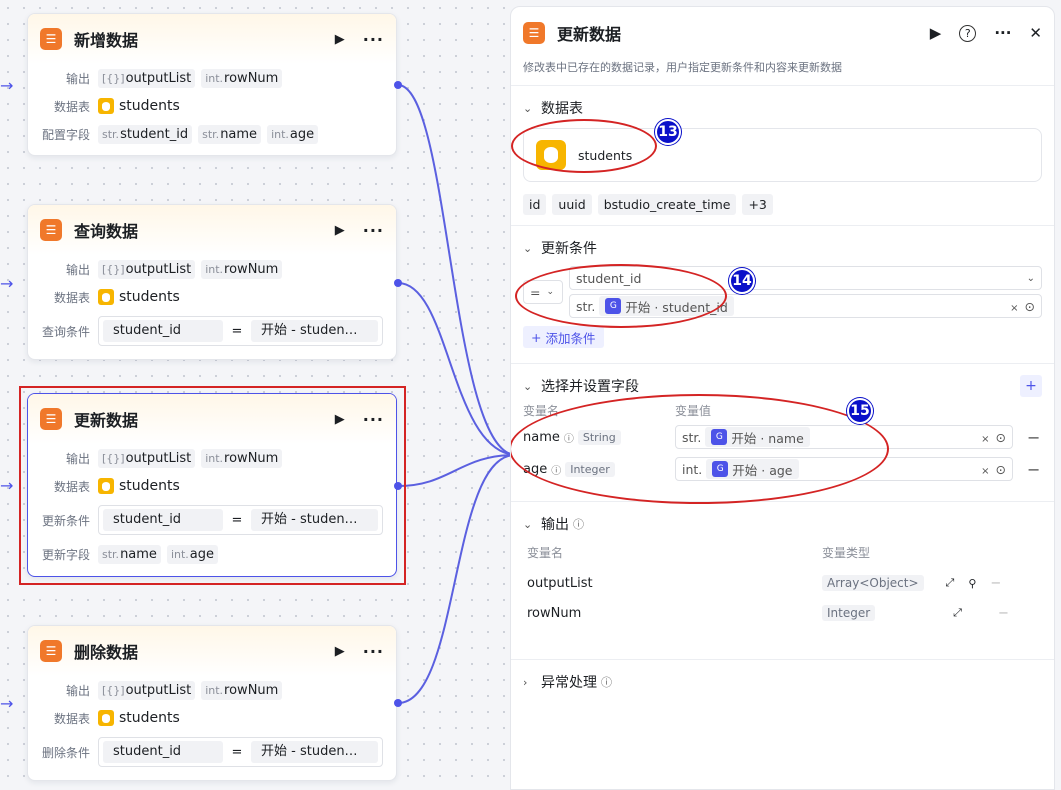 The height and width of the screenshot is (790, 1061). What do you see at coordinates (145, 134) in the screenshot?
I see `field-tag: str. student_id` at bounding box center [145, 134].